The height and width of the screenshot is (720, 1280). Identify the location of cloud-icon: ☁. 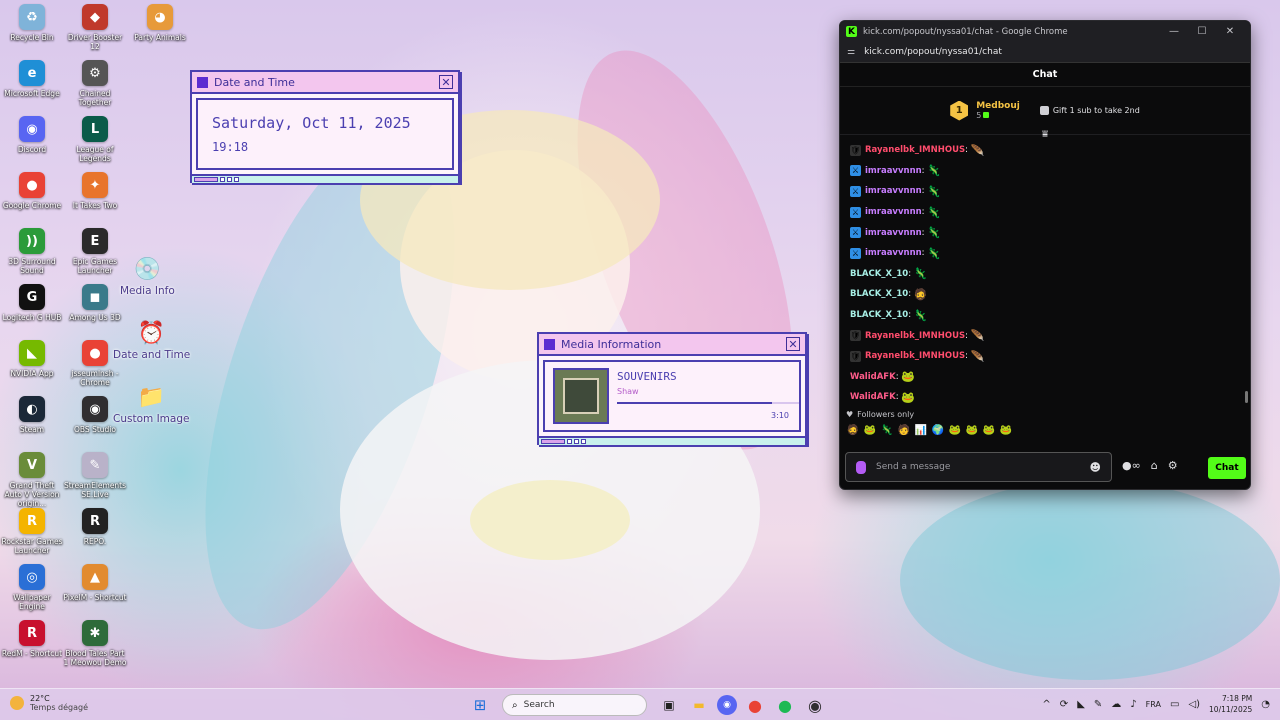
(1116, 704).